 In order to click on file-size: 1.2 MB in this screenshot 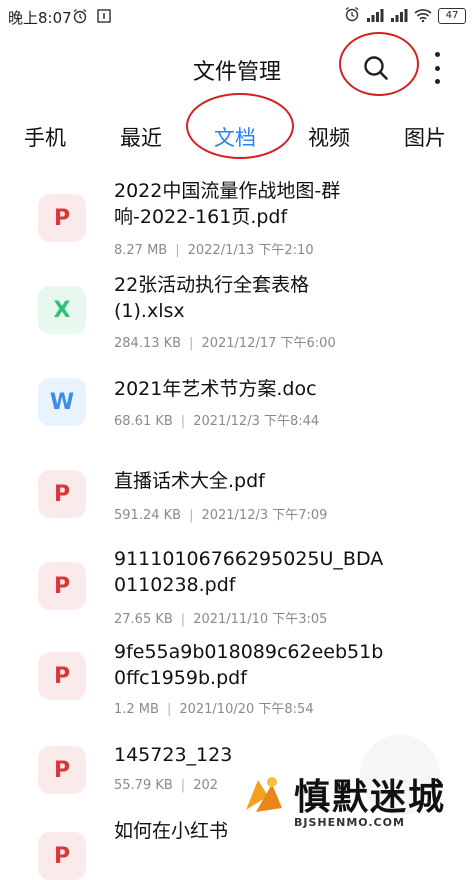, I will do `click(136, 709)`.